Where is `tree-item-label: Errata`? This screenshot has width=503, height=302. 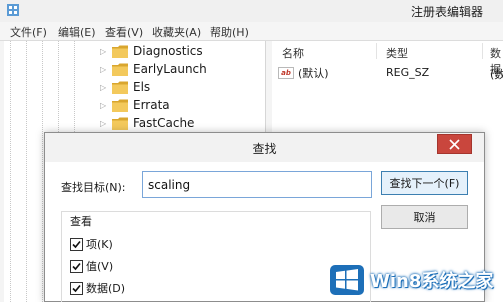 tree-item-label: Errata is located at coordinates (151, 105).